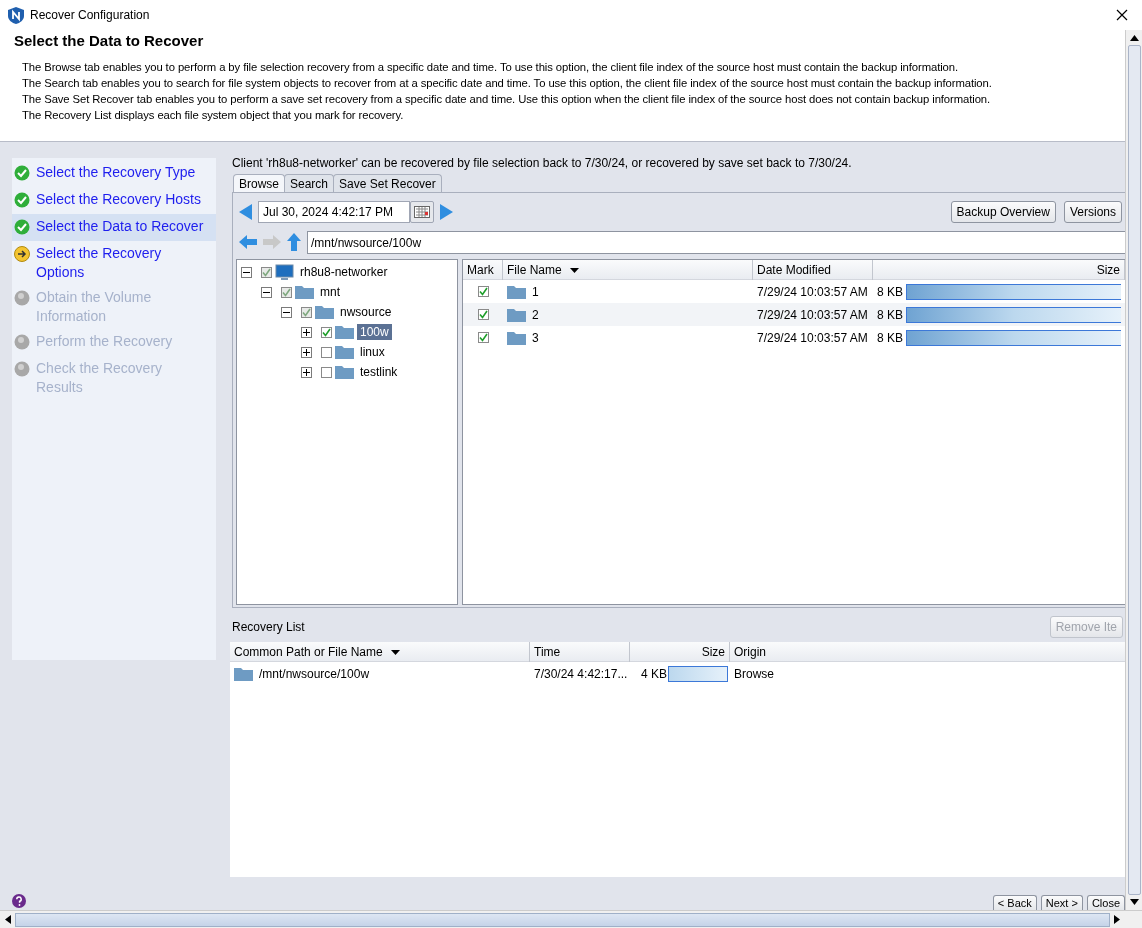 This screenshot has width=1142, height=928. I want to click on step-item: Select the Recovery Type, so click(114, 173).